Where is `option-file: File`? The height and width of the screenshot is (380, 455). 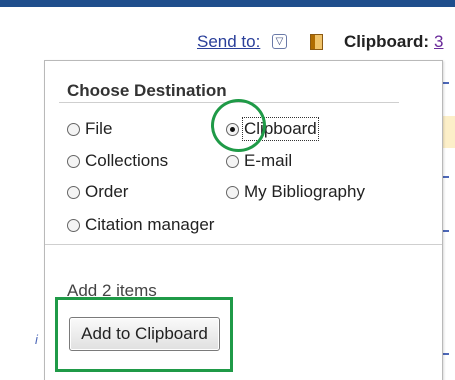
option-file: File is located at coordinates (89, 129).